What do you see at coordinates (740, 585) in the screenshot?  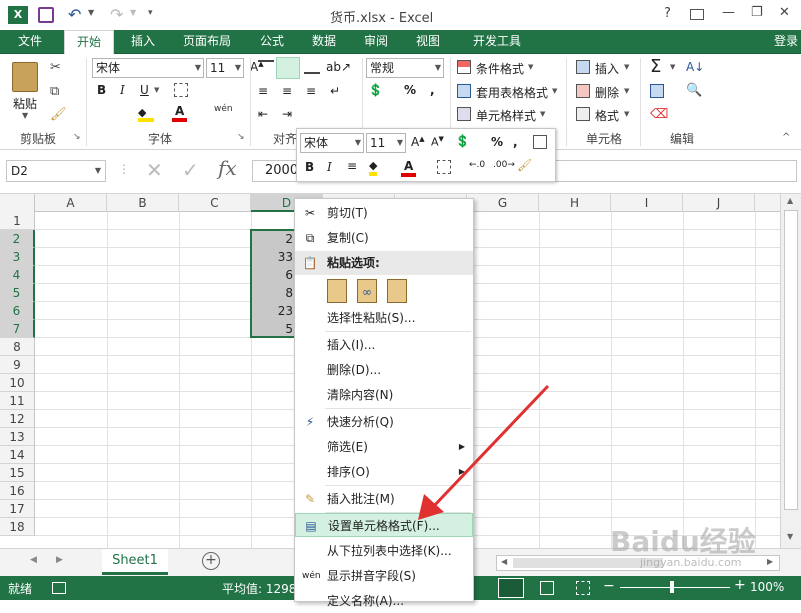 I see `zoom-in-icon: +` at bounding box center [740, 585].